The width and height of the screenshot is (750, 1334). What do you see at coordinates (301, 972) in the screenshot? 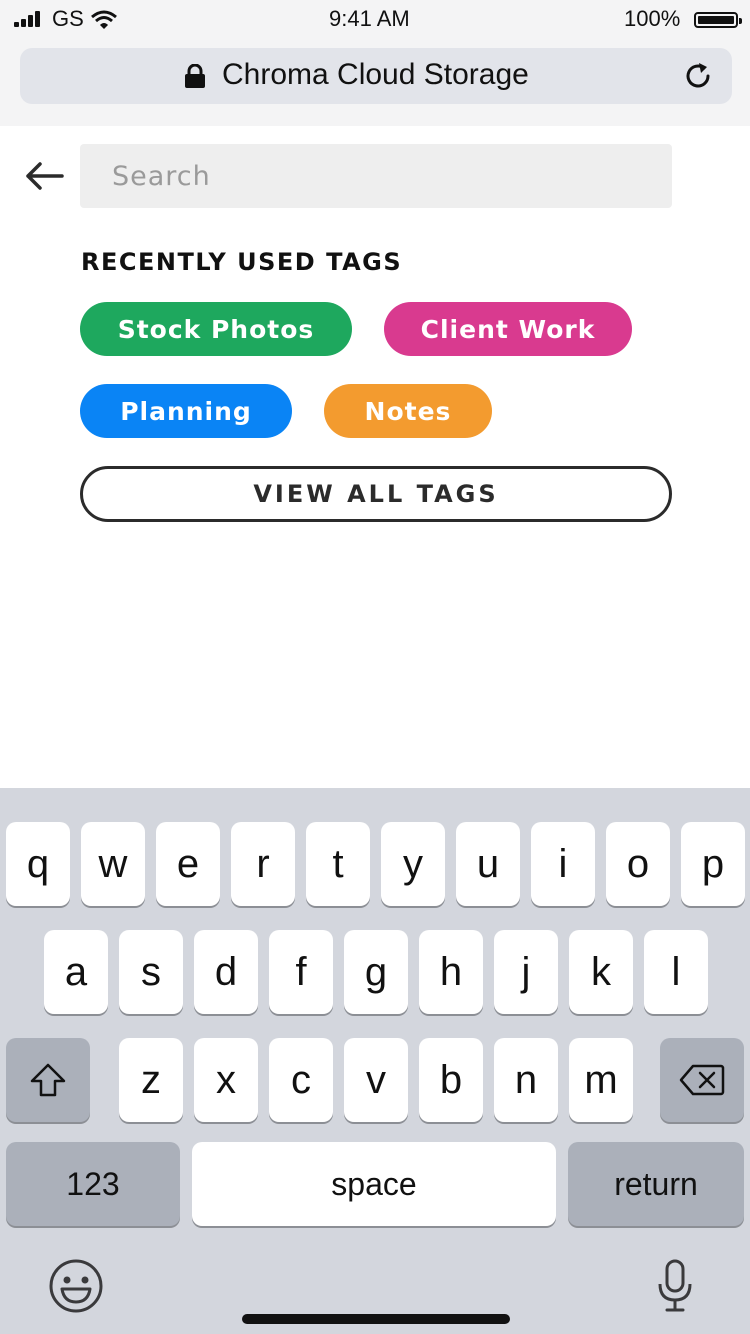
I see `key-f: f` at bounding box center [301, 972].